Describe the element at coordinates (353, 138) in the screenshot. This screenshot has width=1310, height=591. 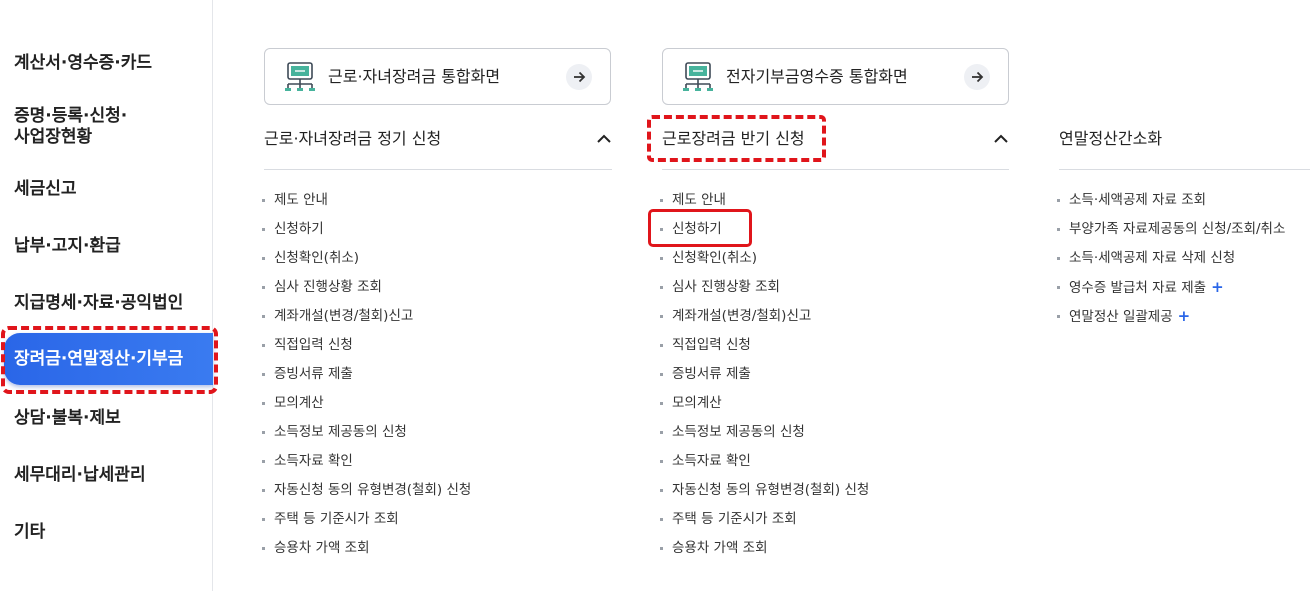
I see `section-title-regular-application: 근로·자녀장려금 정기 신청` at that location.